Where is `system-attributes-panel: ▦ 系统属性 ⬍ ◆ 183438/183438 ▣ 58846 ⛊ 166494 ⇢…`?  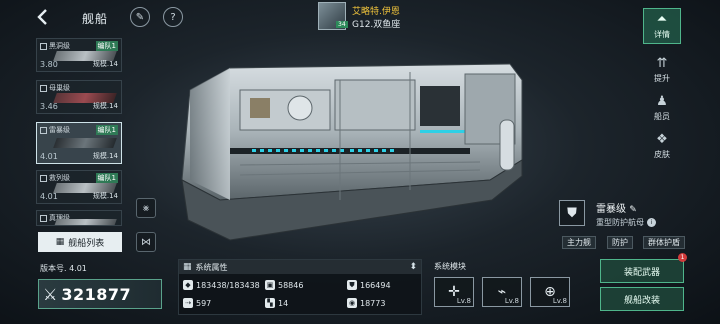 system-attributes-panel: ▦ 系统属性 ⬍ ◆ 183438/183438 ▣ 58846 ⛊ 166494 ⇢… is located at coordinates (300, 287).